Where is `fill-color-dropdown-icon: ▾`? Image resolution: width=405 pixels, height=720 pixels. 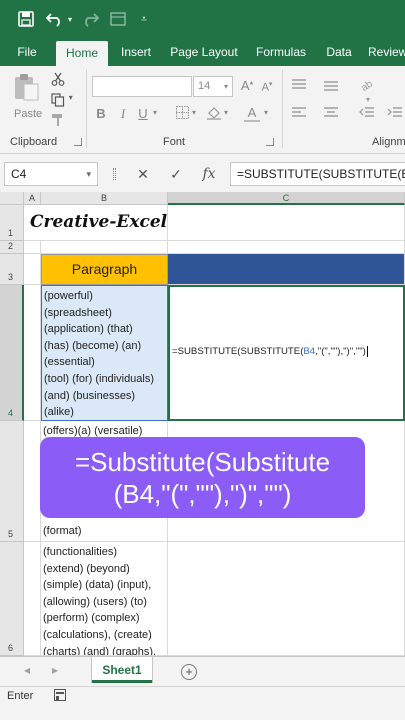
fill-color-dropdown-icon: ▾ is located at coordinates (226, 112).